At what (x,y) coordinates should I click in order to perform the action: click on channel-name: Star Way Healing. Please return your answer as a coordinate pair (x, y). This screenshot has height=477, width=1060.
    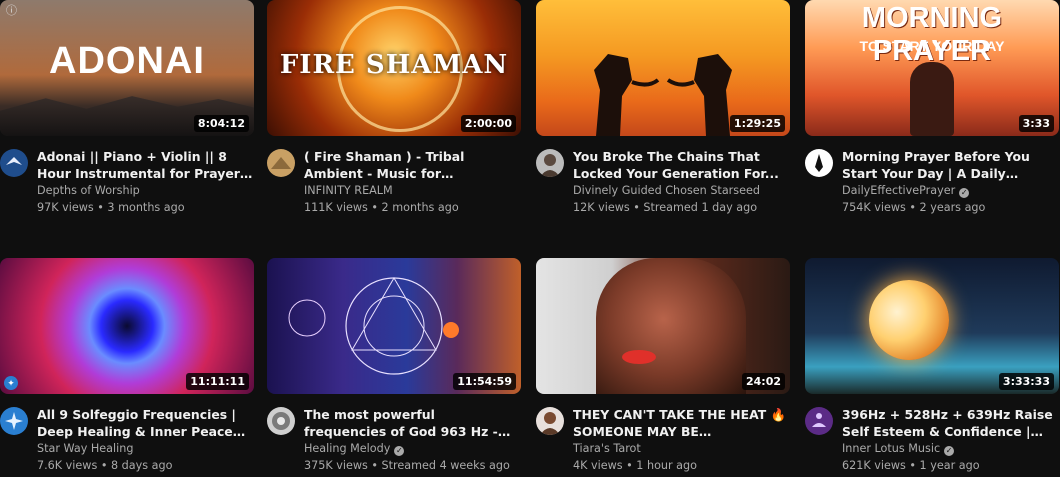
    Looking at the image, I should click on (145, 448).